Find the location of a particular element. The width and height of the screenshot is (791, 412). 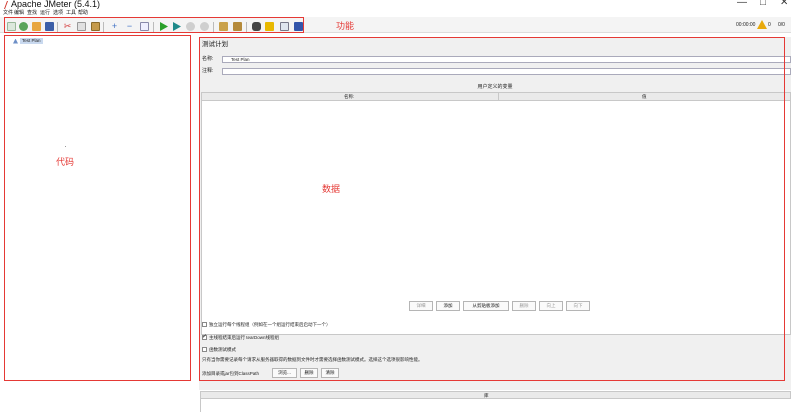

close-button: ✕ is located at coordinates (784, 4).